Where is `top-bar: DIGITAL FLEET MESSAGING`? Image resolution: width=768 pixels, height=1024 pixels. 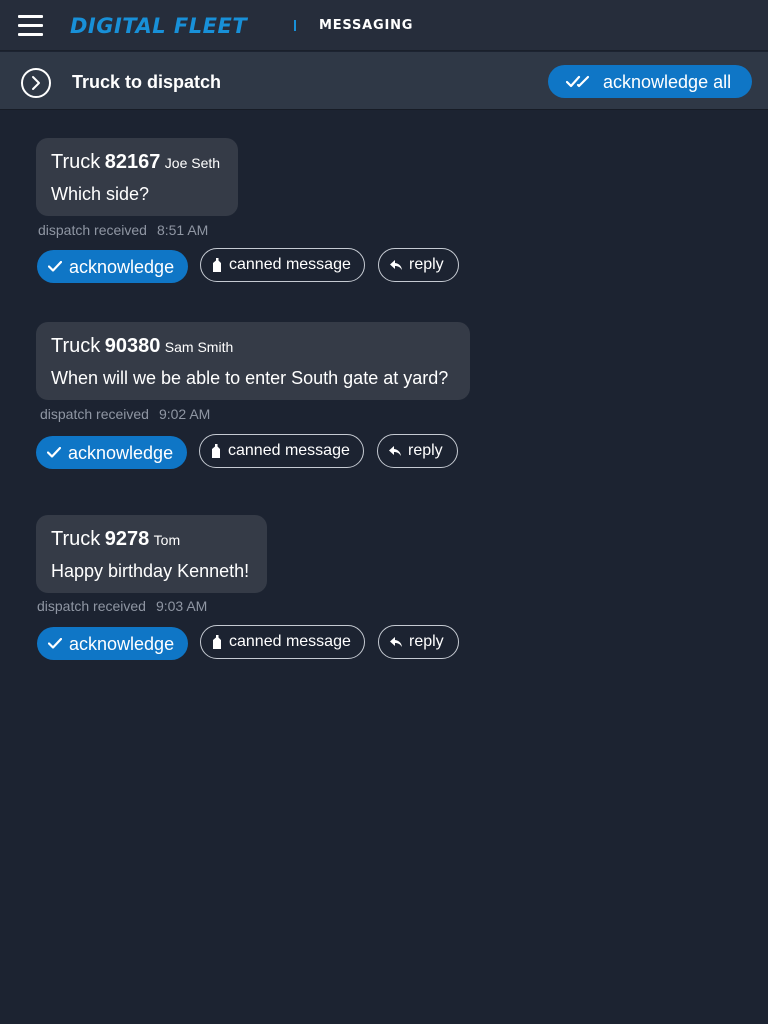 top-bar: DIGITAL FLEET MESSAGING is located at coordinates (384, 25).